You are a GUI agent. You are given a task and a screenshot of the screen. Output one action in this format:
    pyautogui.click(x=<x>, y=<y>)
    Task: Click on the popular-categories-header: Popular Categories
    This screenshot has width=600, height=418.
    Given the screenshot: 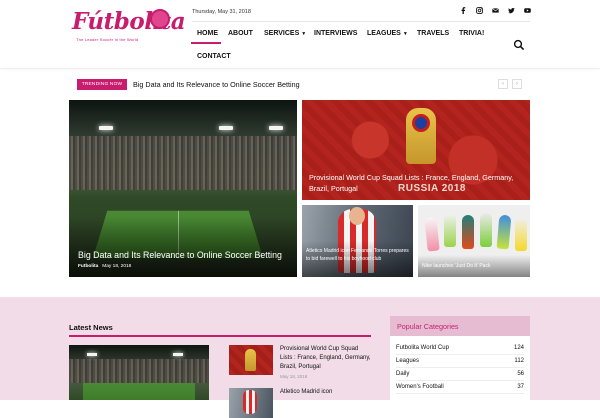 What is the action you would take?
    pyautogui.click(x=460, y=326)
    